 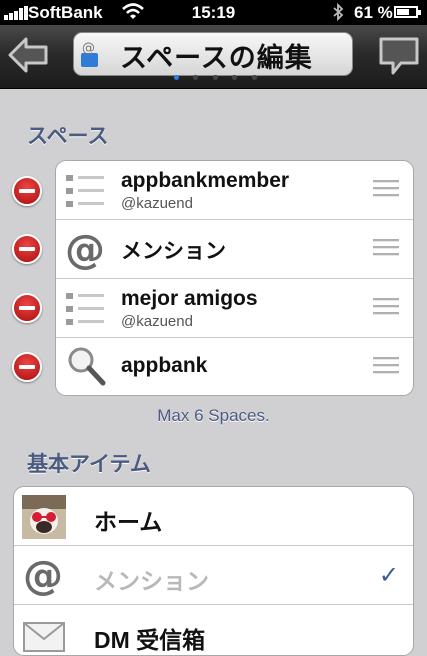 I want to click on navigation-bar: @ スペースの編集, so click(x=213, y=57).